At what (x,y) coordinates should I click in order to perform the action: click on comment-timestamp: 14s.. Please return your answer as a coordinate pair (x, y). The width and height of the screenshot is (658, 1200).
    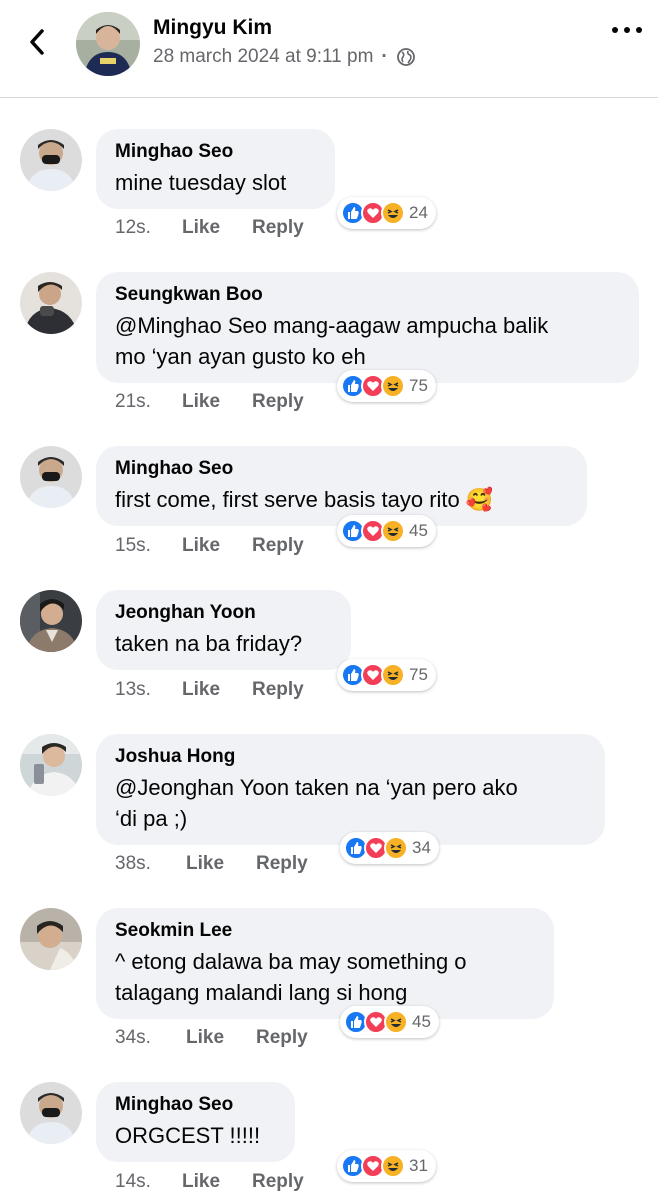
    Looking at the image, I should click on (148, 1182).